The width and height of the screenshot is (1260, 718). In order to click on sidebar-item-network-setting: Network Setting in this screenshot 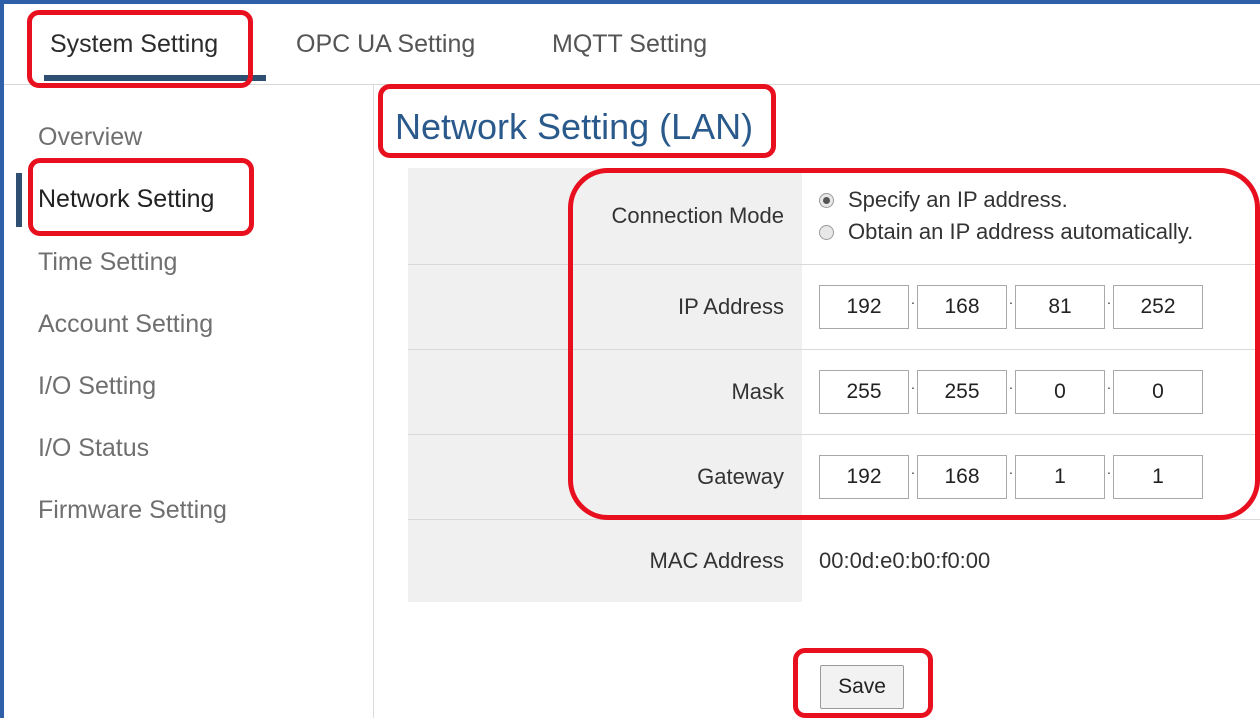, I will do `click(126, 199)`.